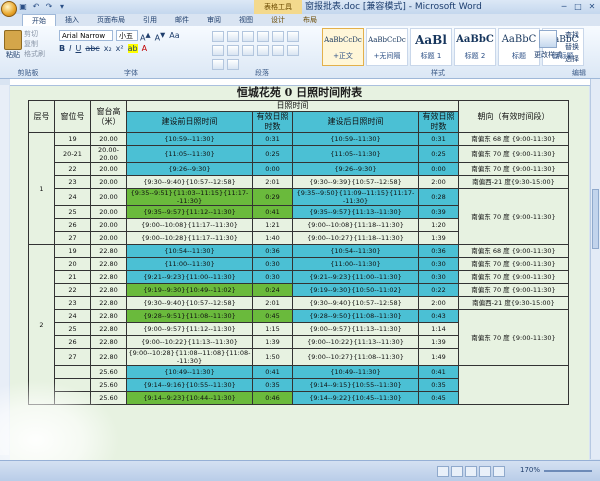 This screenshot has height=481, width=600. I want to click on increase-indent-icon, so click(278, 36).